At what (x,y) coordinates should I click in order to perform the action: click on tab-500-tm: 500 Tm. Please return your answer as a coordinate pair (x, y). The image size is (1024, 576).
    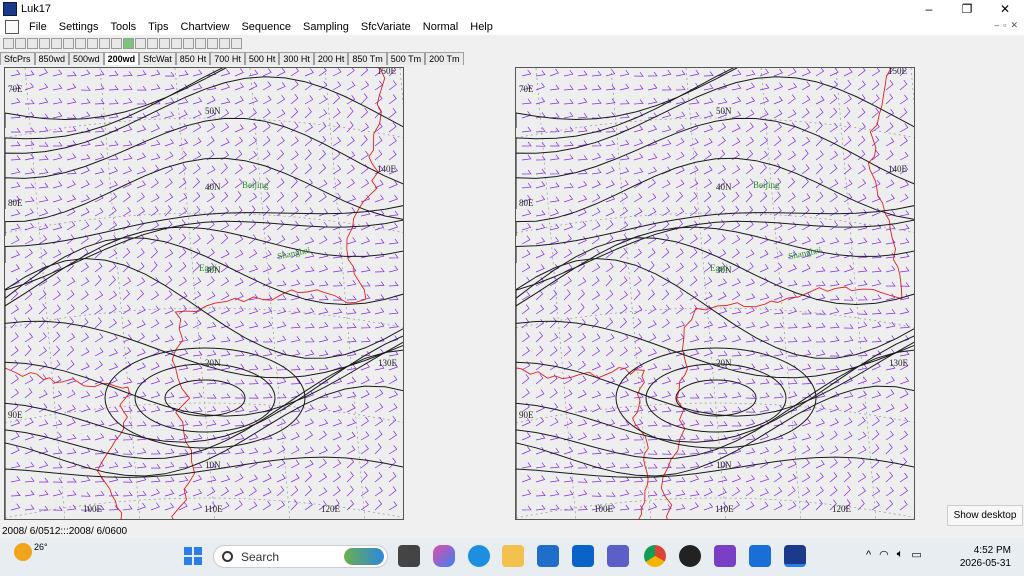
    Looking at the image, I should click on (406, 58).